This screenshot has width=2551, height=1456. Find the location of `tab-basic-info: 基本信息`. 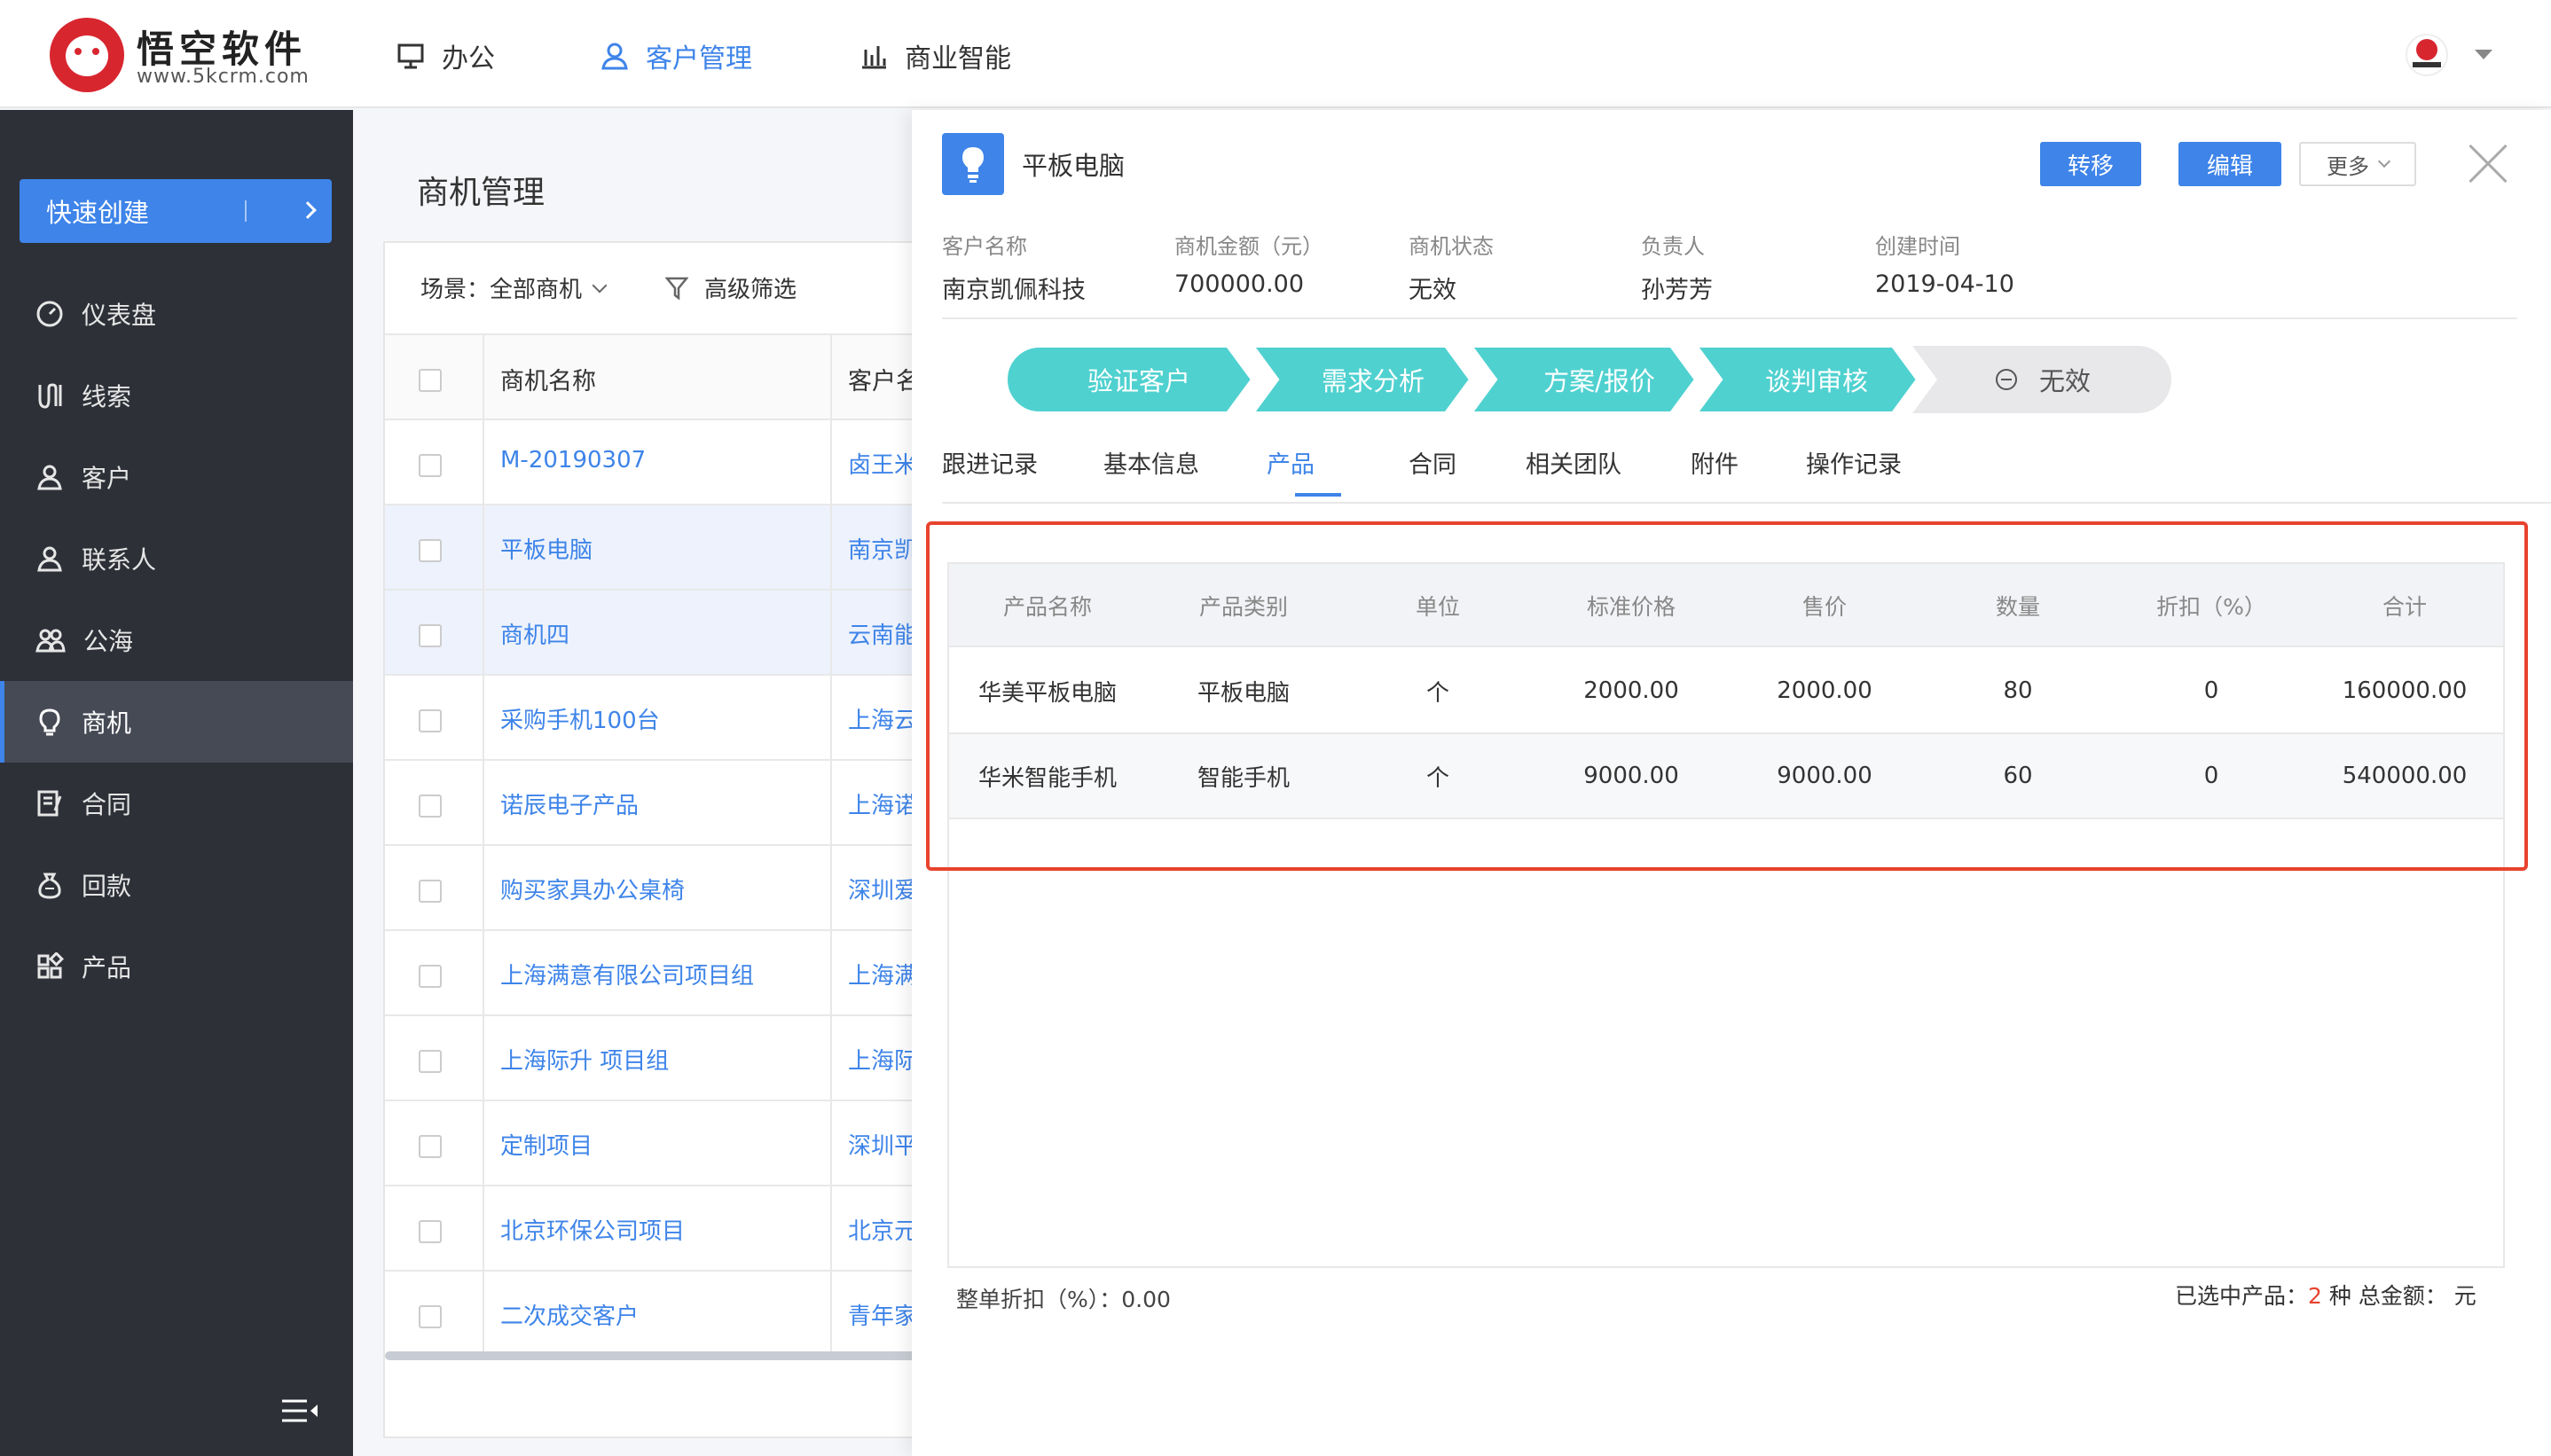

tab-basic-info: 基本信息 is located at coordinates (1151, 462).